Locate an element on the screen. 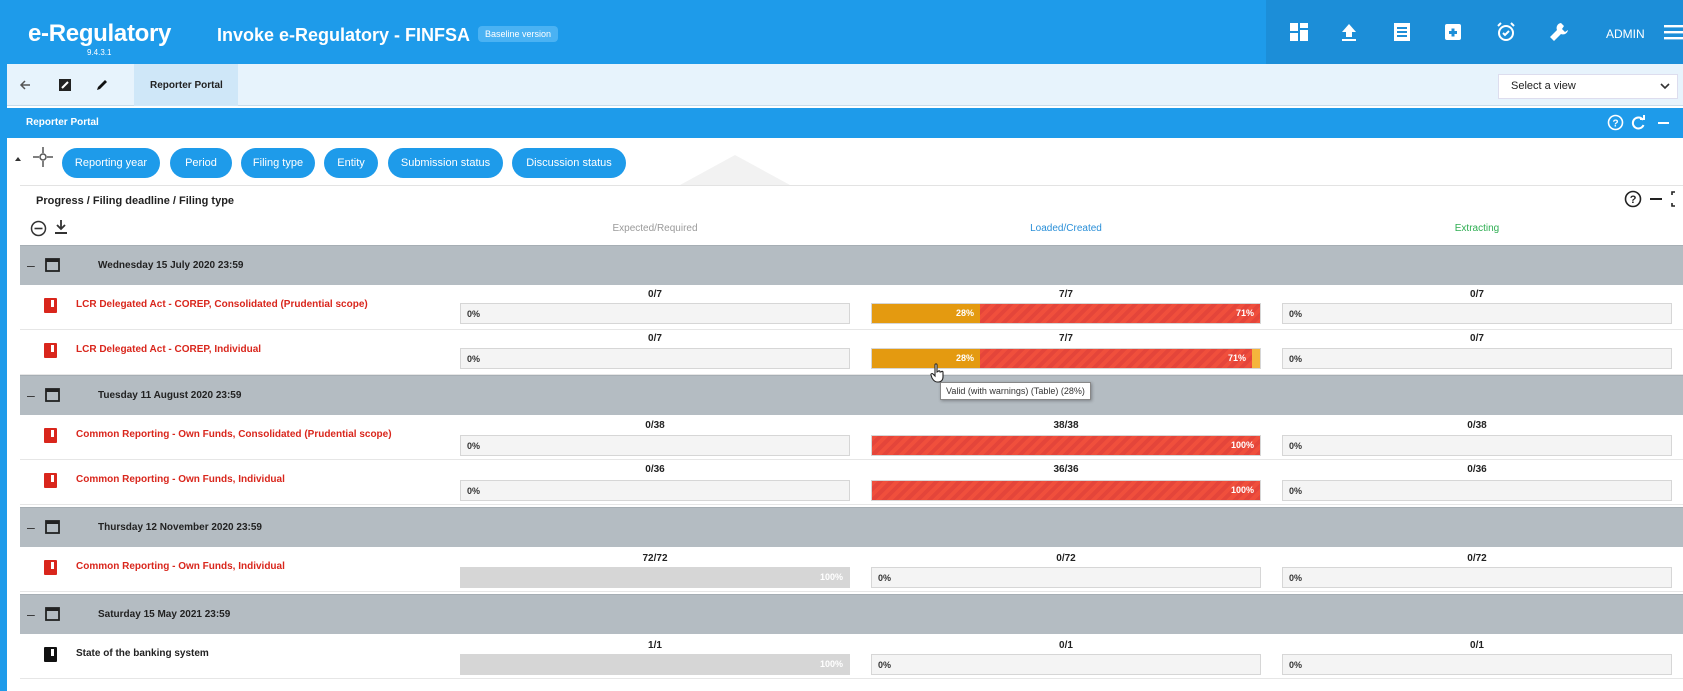  back-arrow-icon is located at coordinates (25, 85).